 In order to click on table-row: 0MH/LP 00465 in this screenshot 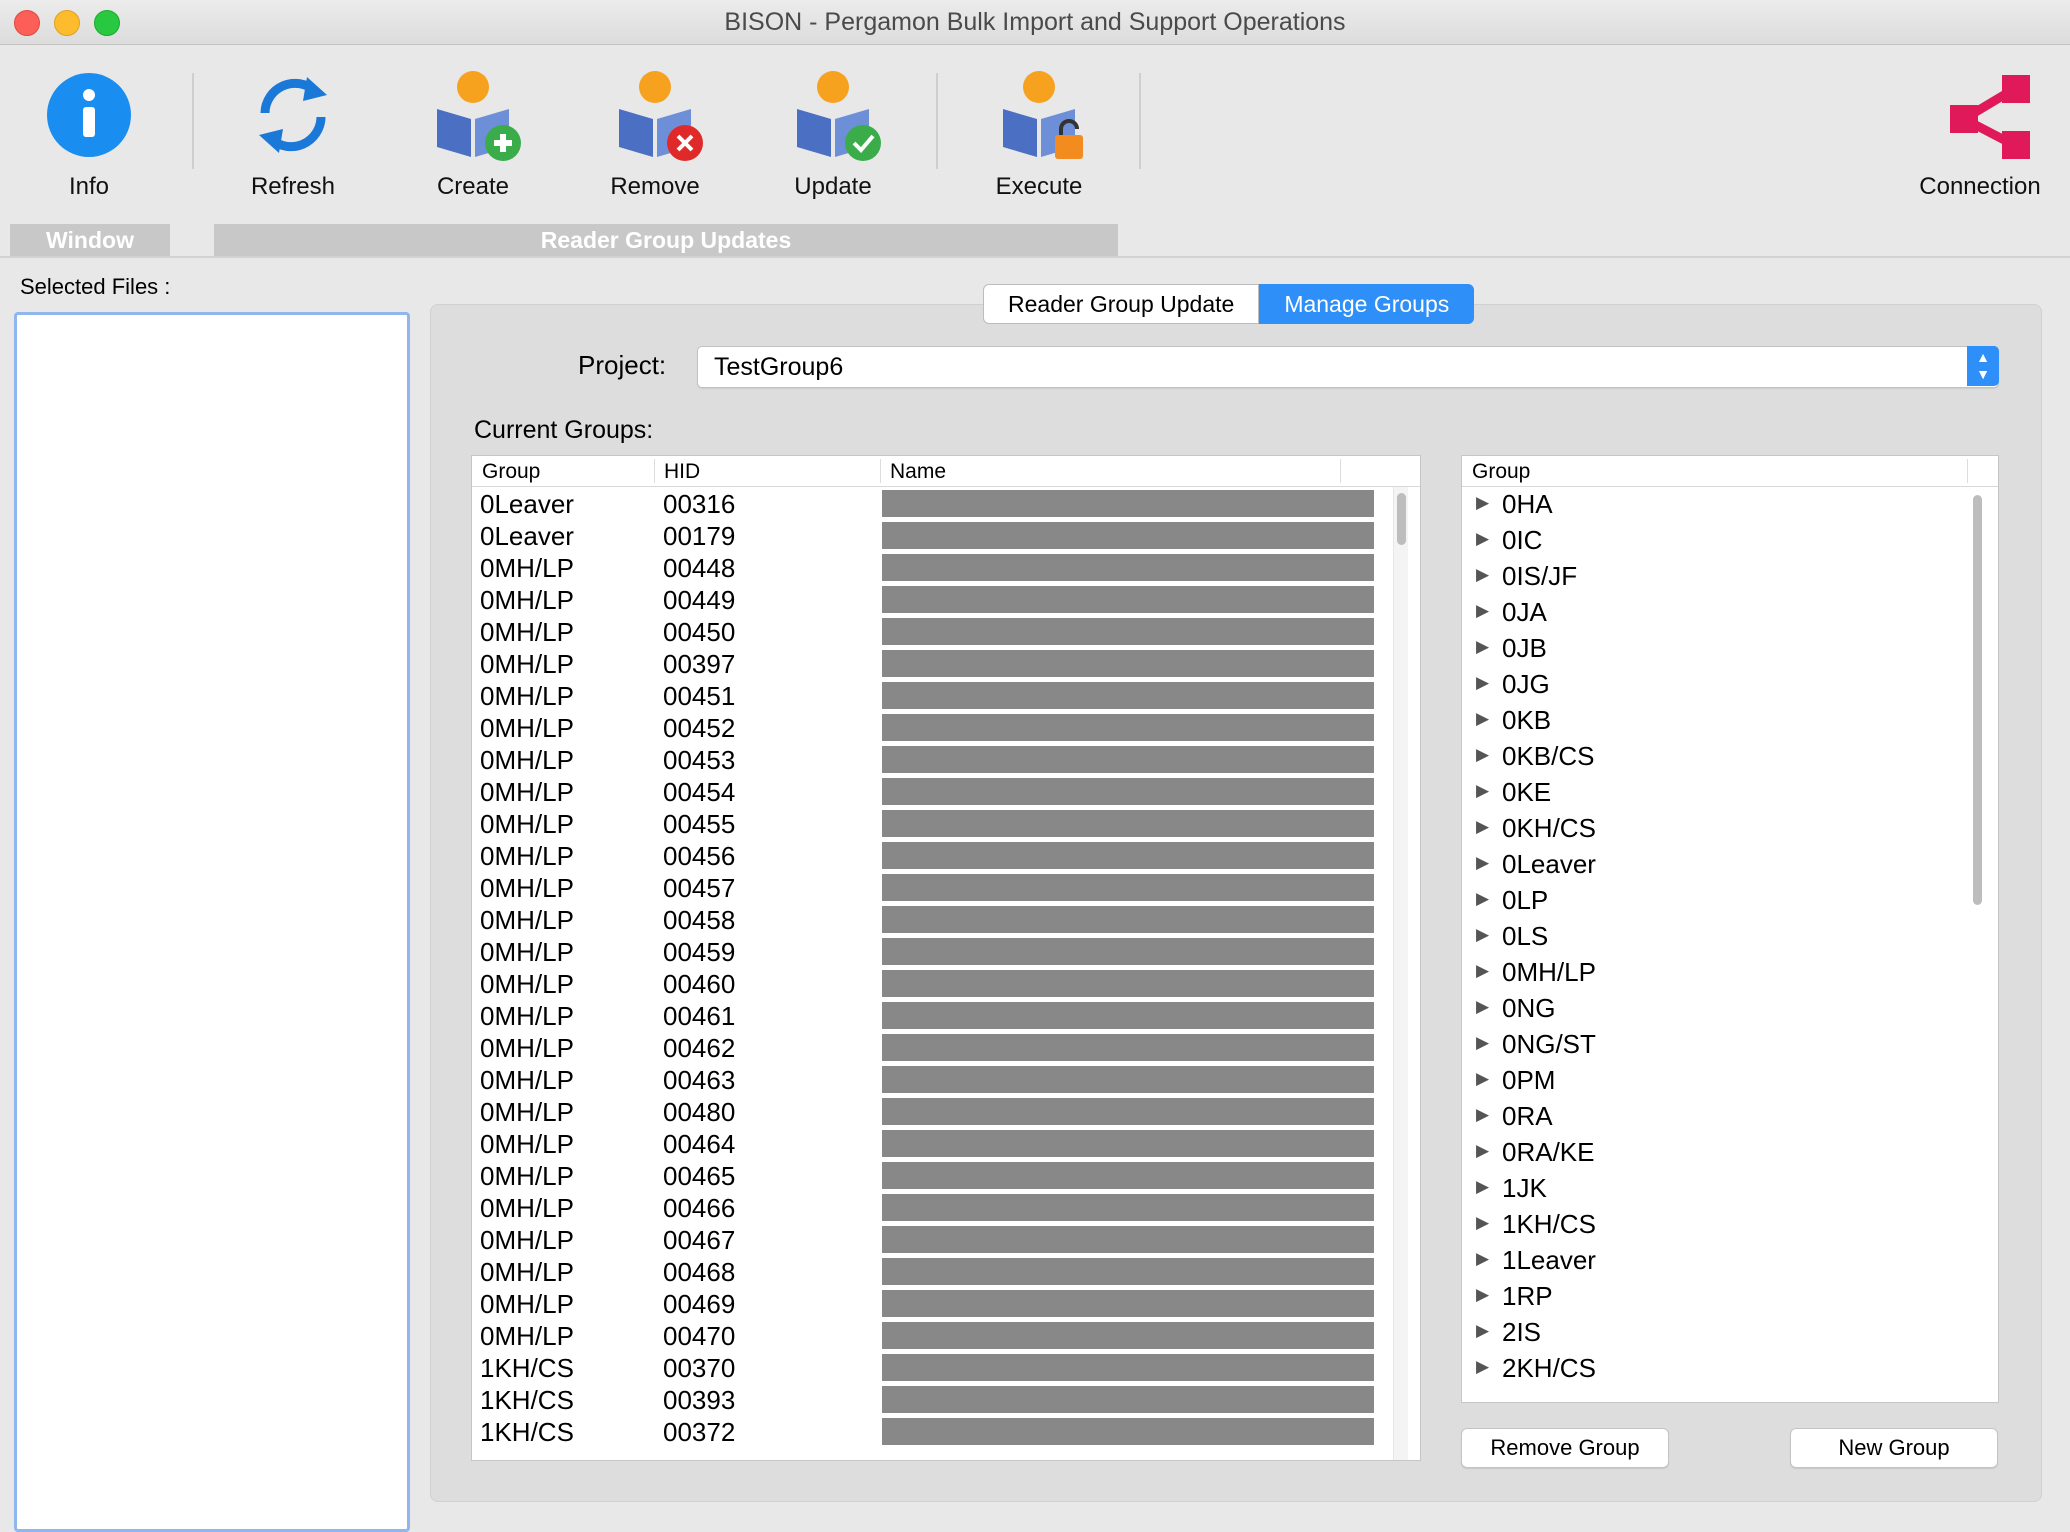, I will do `click(946, 1175)`.